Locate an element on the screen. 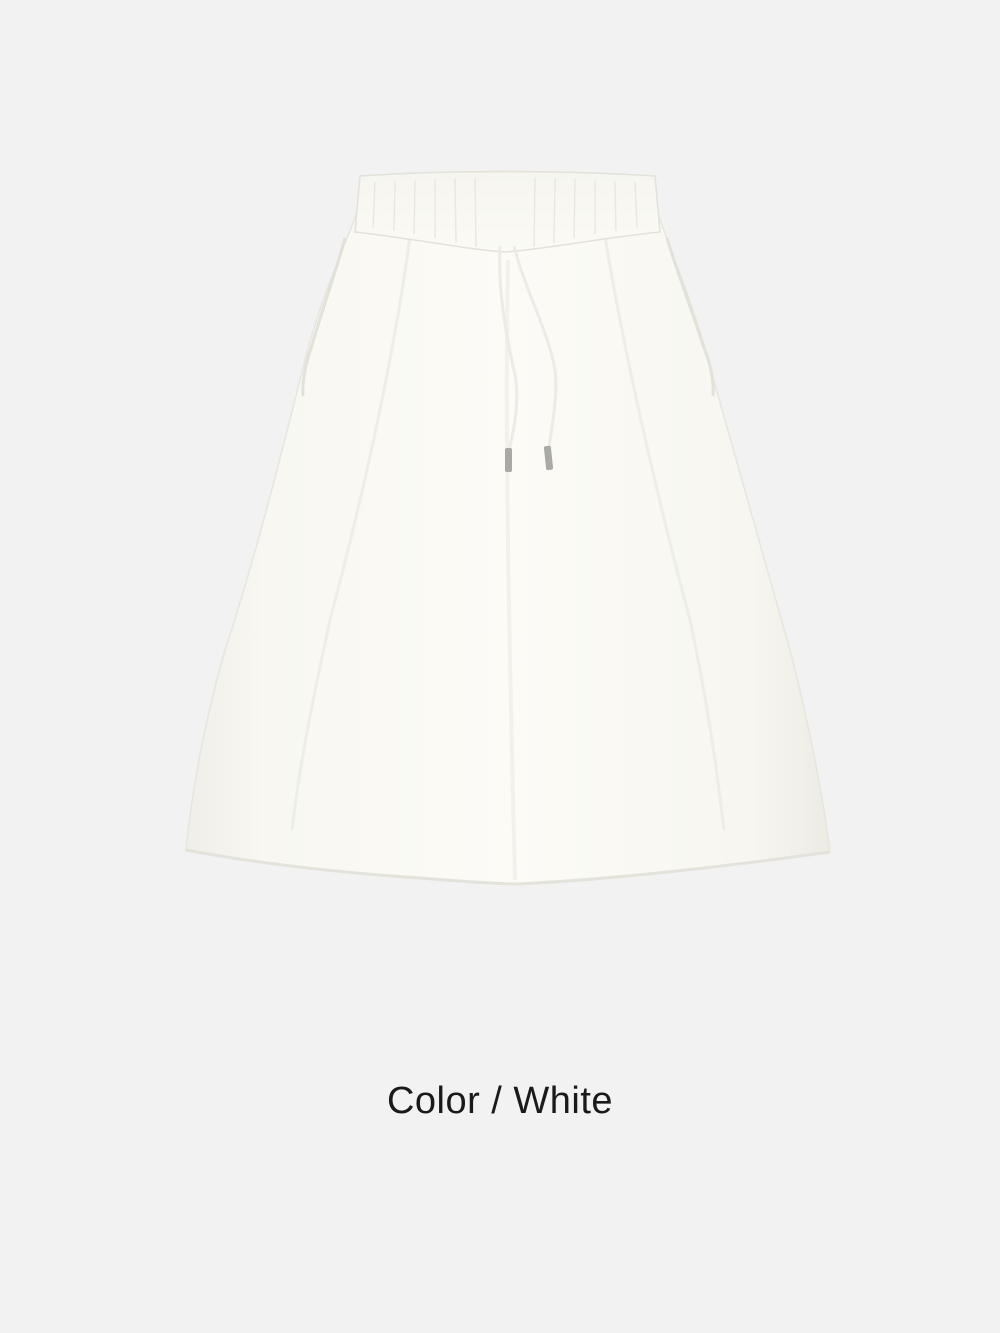  color-caption: Color / White is located at coordinates (500, 1101).